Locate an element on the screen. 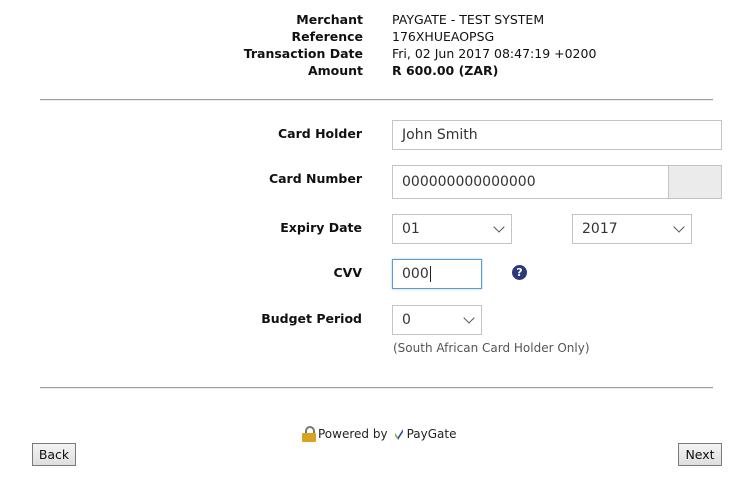 The image size is (737, 481). expiry-month-select: 01 is located at coordinates (452, 229).